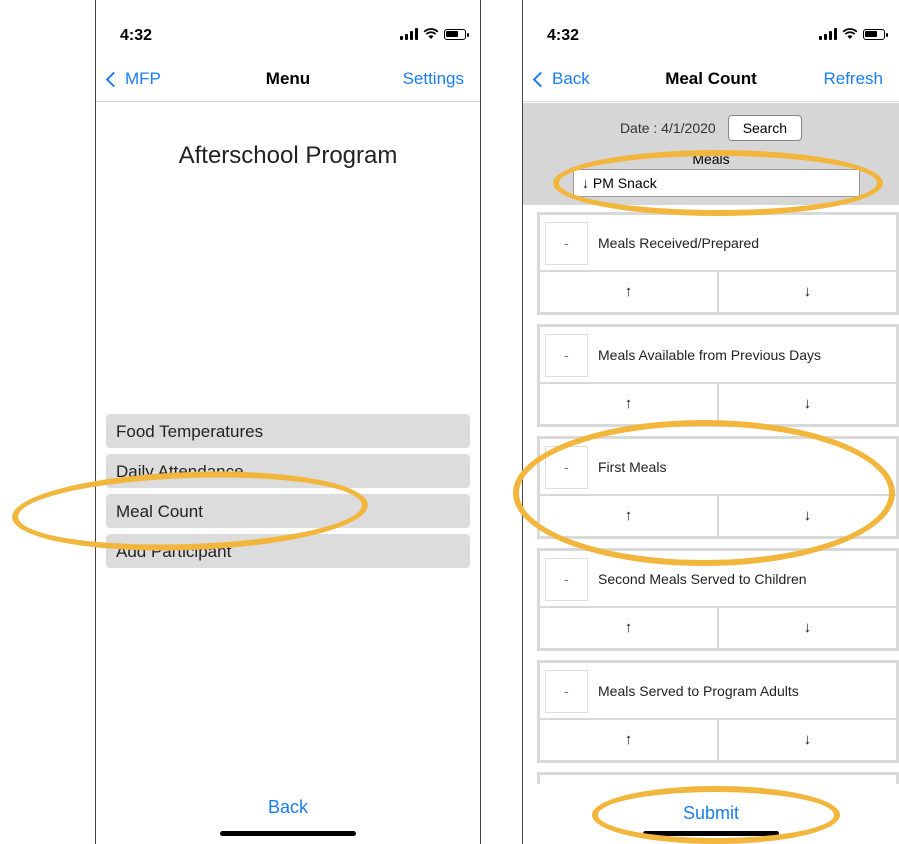 This screenshot has width=899, height=844. What do you see at coordinates (702, 579) in the screenshot?
I see `card-label: Second Meals Served to Children` at bounding box center [702, 579].